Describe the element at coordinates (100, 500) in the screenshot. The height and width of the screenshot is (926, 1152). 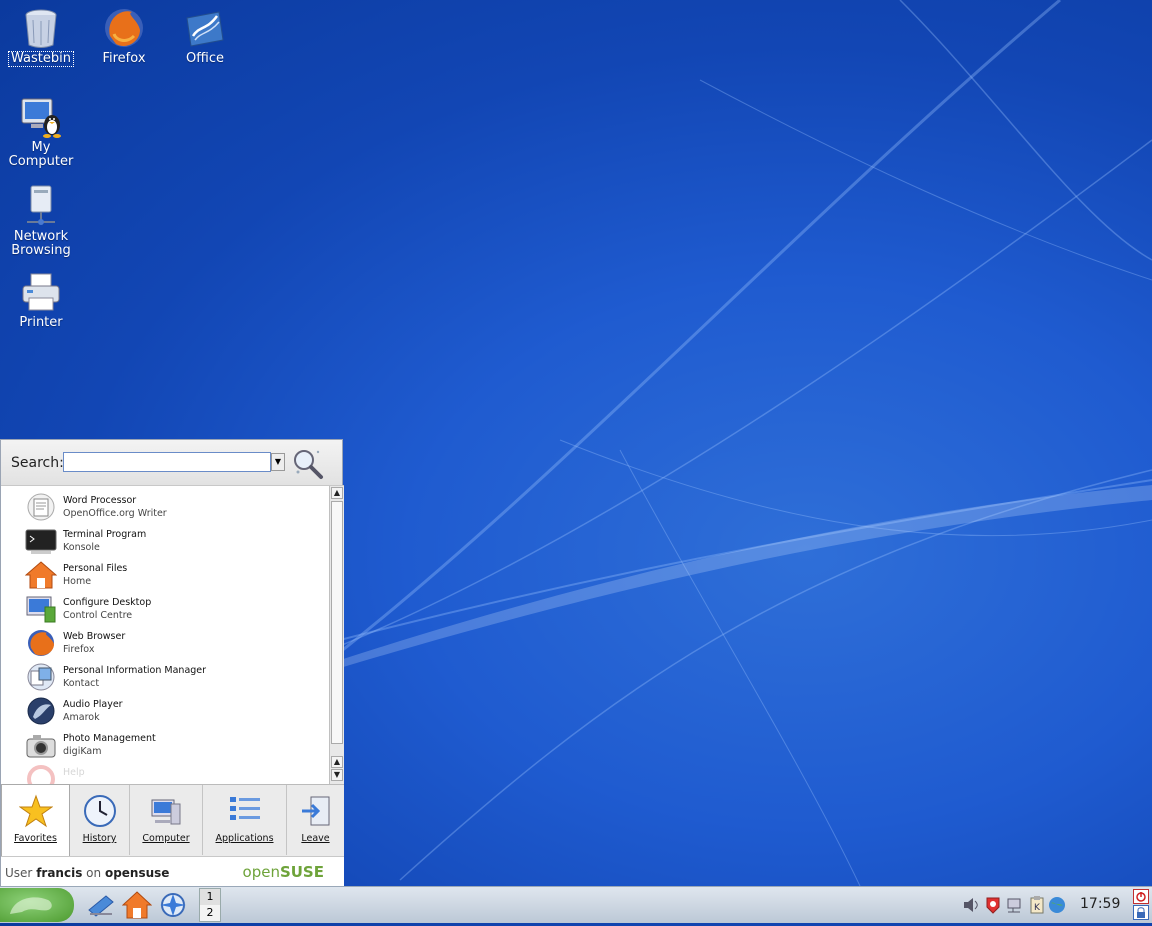
I see `item-title: Word Processor` at that location.